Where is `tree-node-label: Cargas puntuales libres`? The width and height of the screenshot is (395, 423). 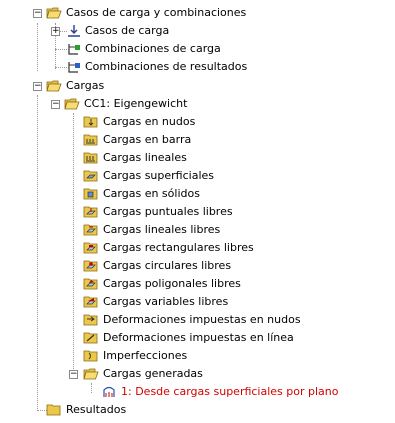
tree-node-label: Cargas puntuales libres is located at coordinates (168, 211).